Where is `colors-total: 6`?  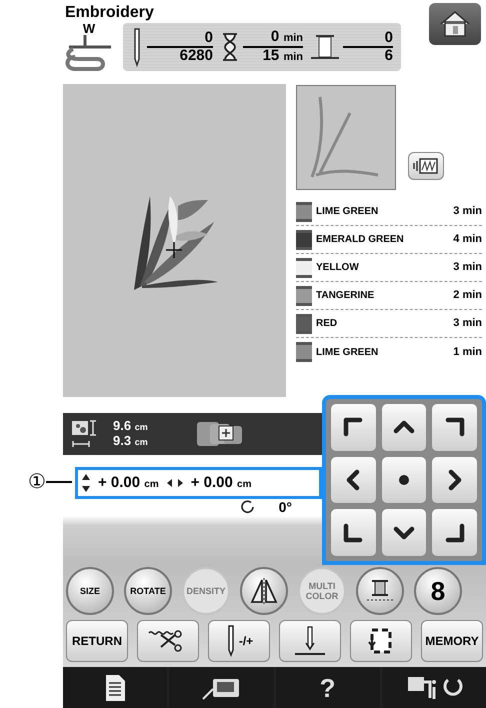 colors-total: 6 is located at coordinates (388, 56).